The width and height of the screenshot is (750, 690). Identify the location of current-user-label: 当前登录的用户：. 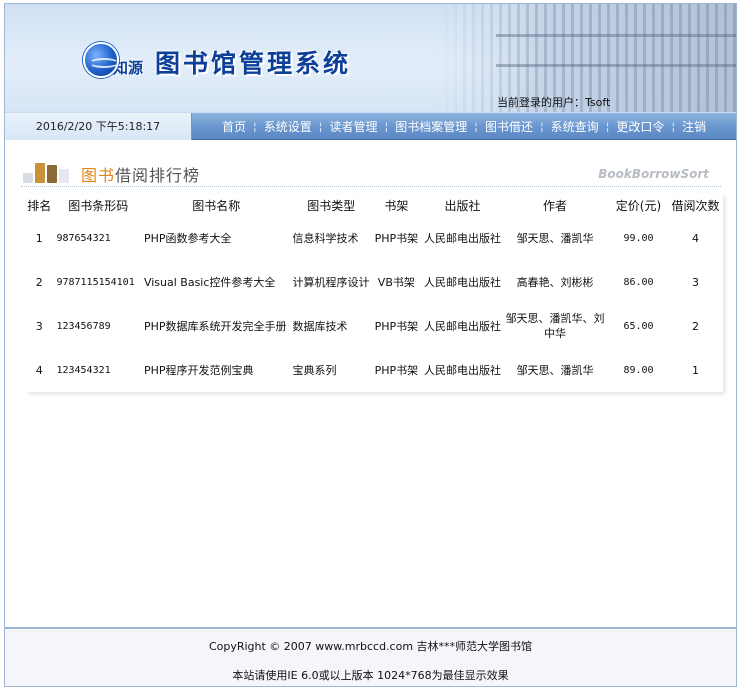
(541, 102).